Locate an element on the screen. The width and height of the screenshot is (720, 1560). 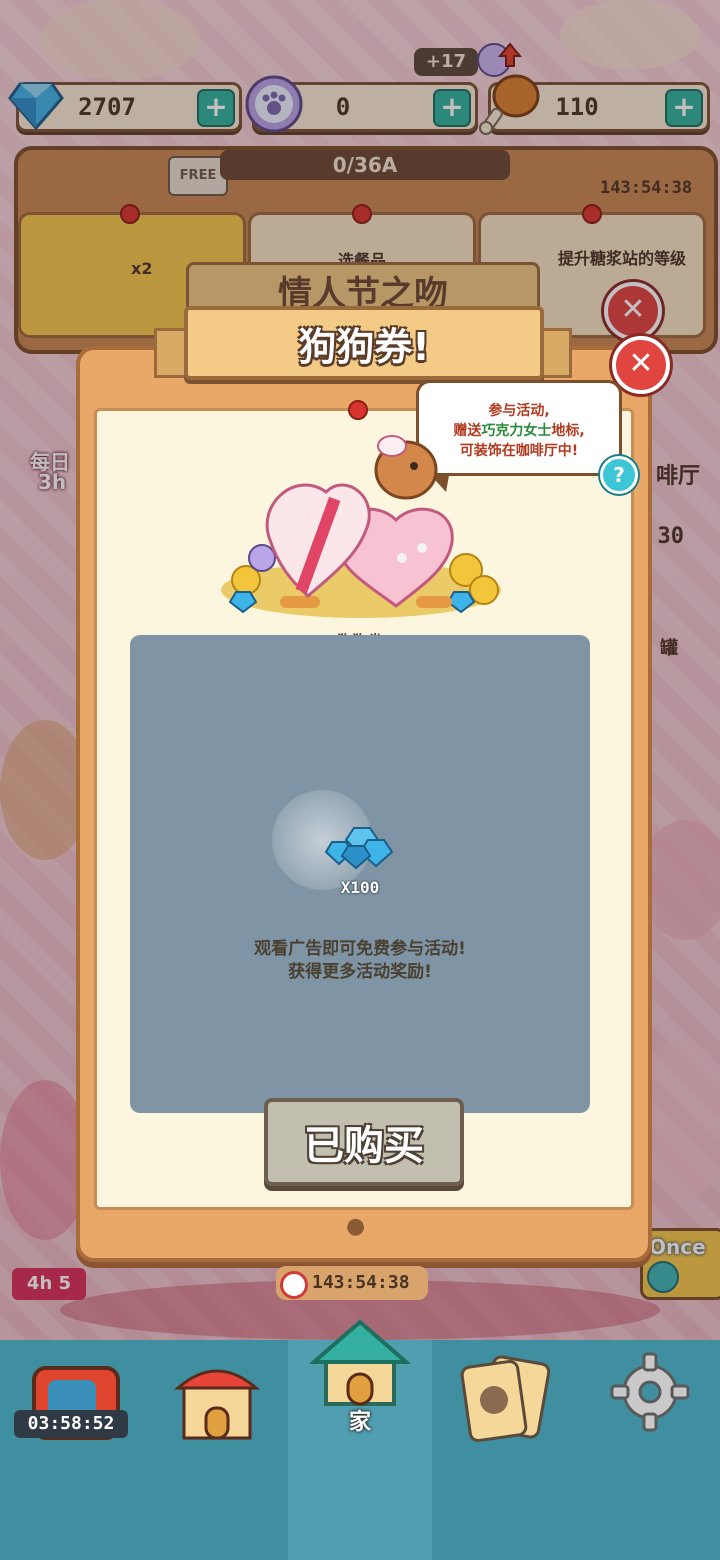
clock-icon is located at coordinates (294, 1285).